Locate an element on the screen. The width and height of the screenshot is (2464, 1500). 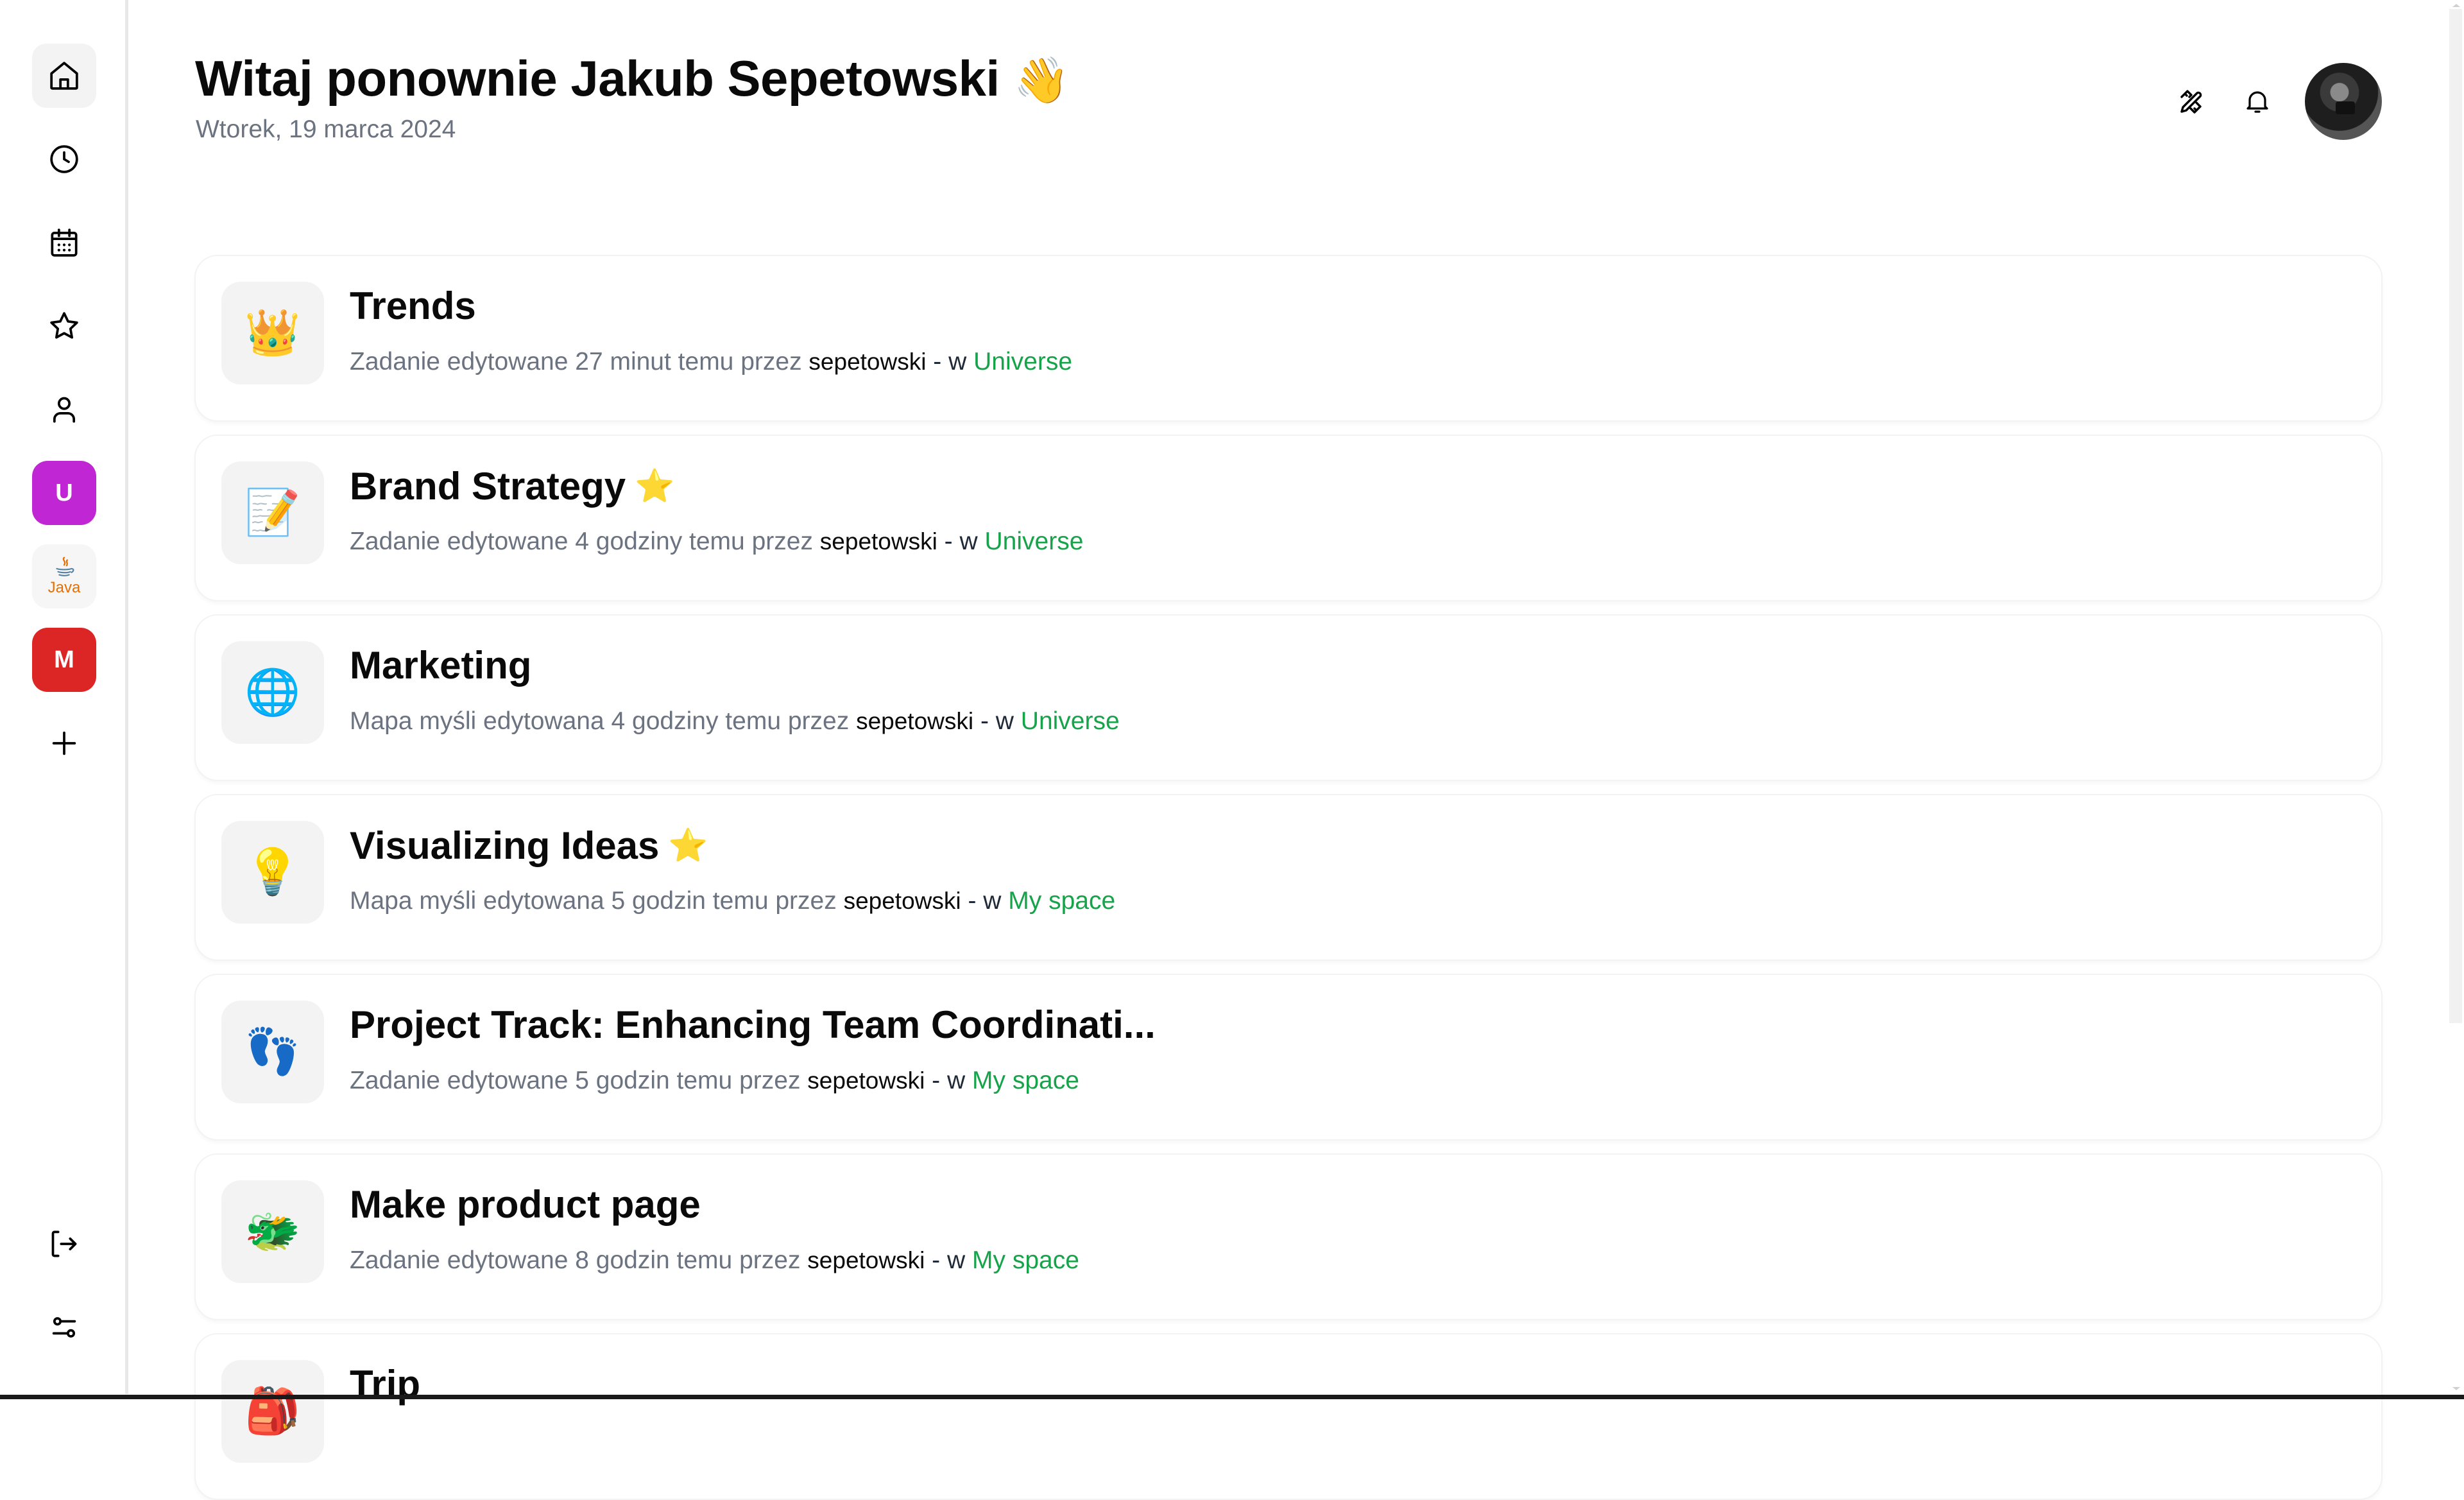
item-title: Brand Strategy ⭐ is located at coordinates (512, 486).